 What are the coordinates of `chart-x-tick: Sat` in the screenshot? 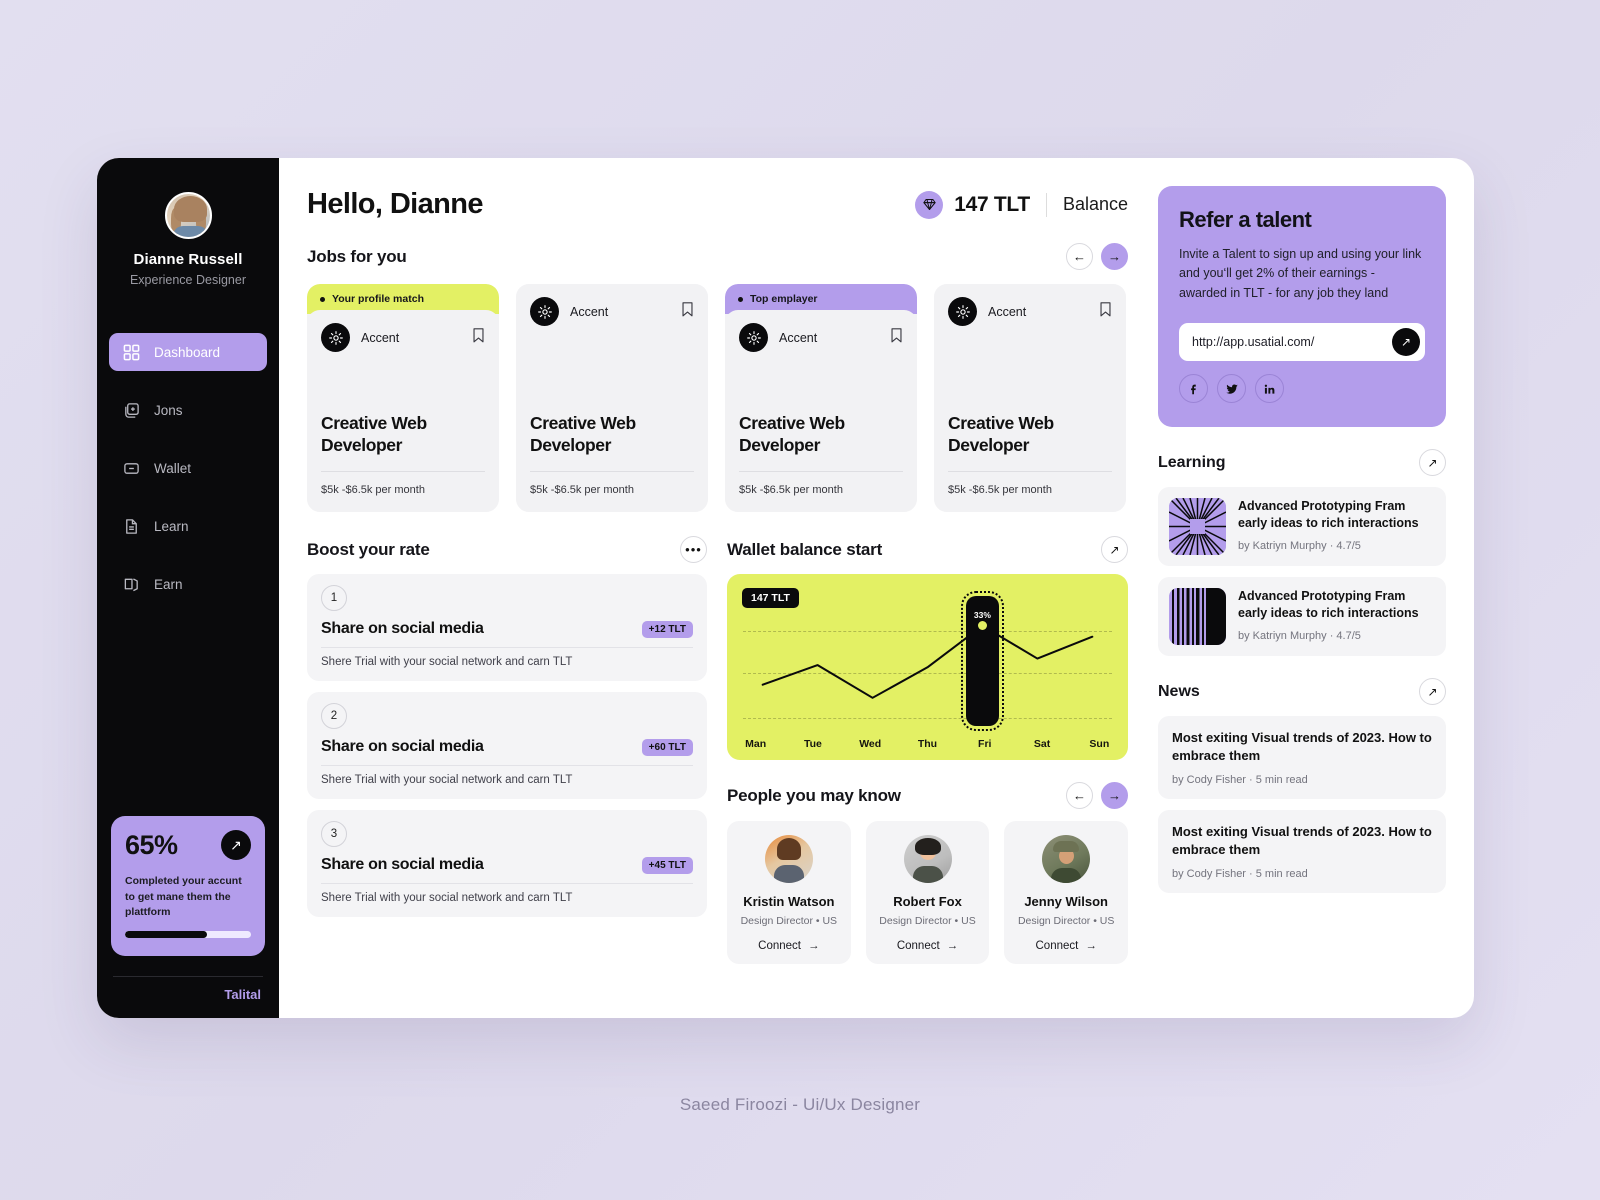 It's located at (1042, 744).